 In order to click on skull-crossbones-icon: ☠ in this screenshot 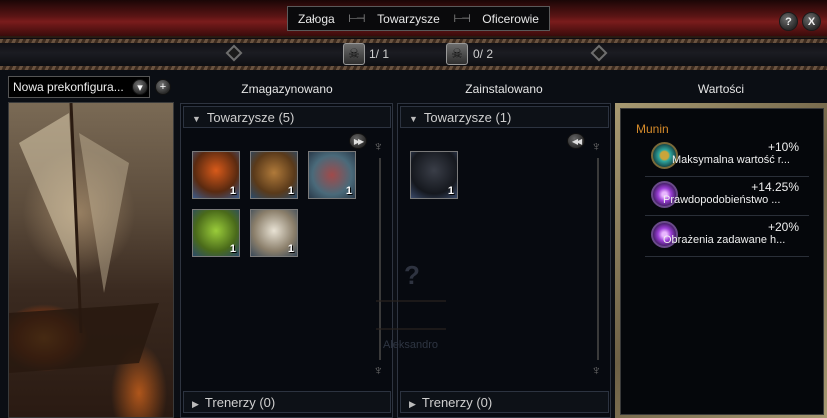, I will do `click(457, 54)`.